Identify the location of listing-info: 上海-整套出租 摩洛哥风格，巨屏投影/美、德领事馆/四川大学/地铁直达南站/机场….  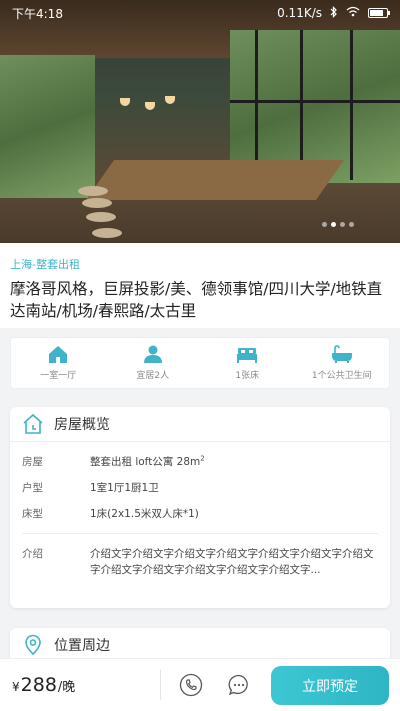
(200, 285).